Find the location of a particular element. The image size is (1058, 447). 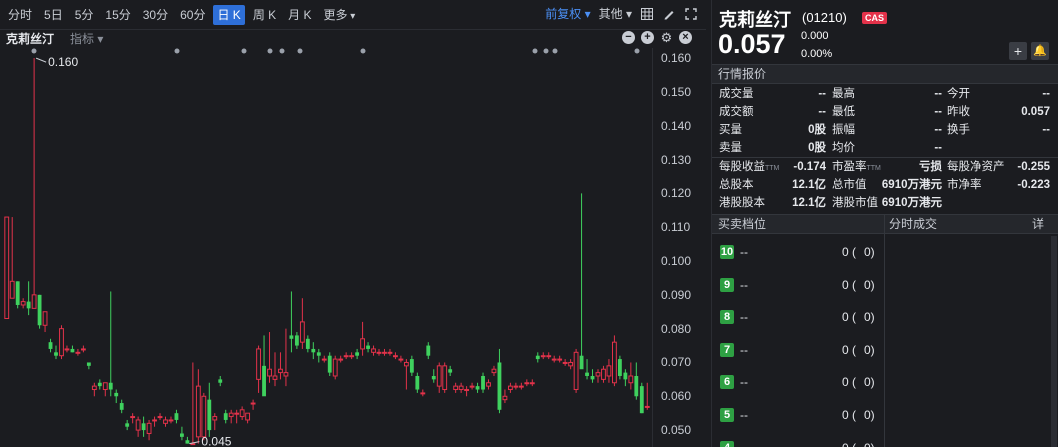

level-number: 6 is located at coordinates (727, 382).